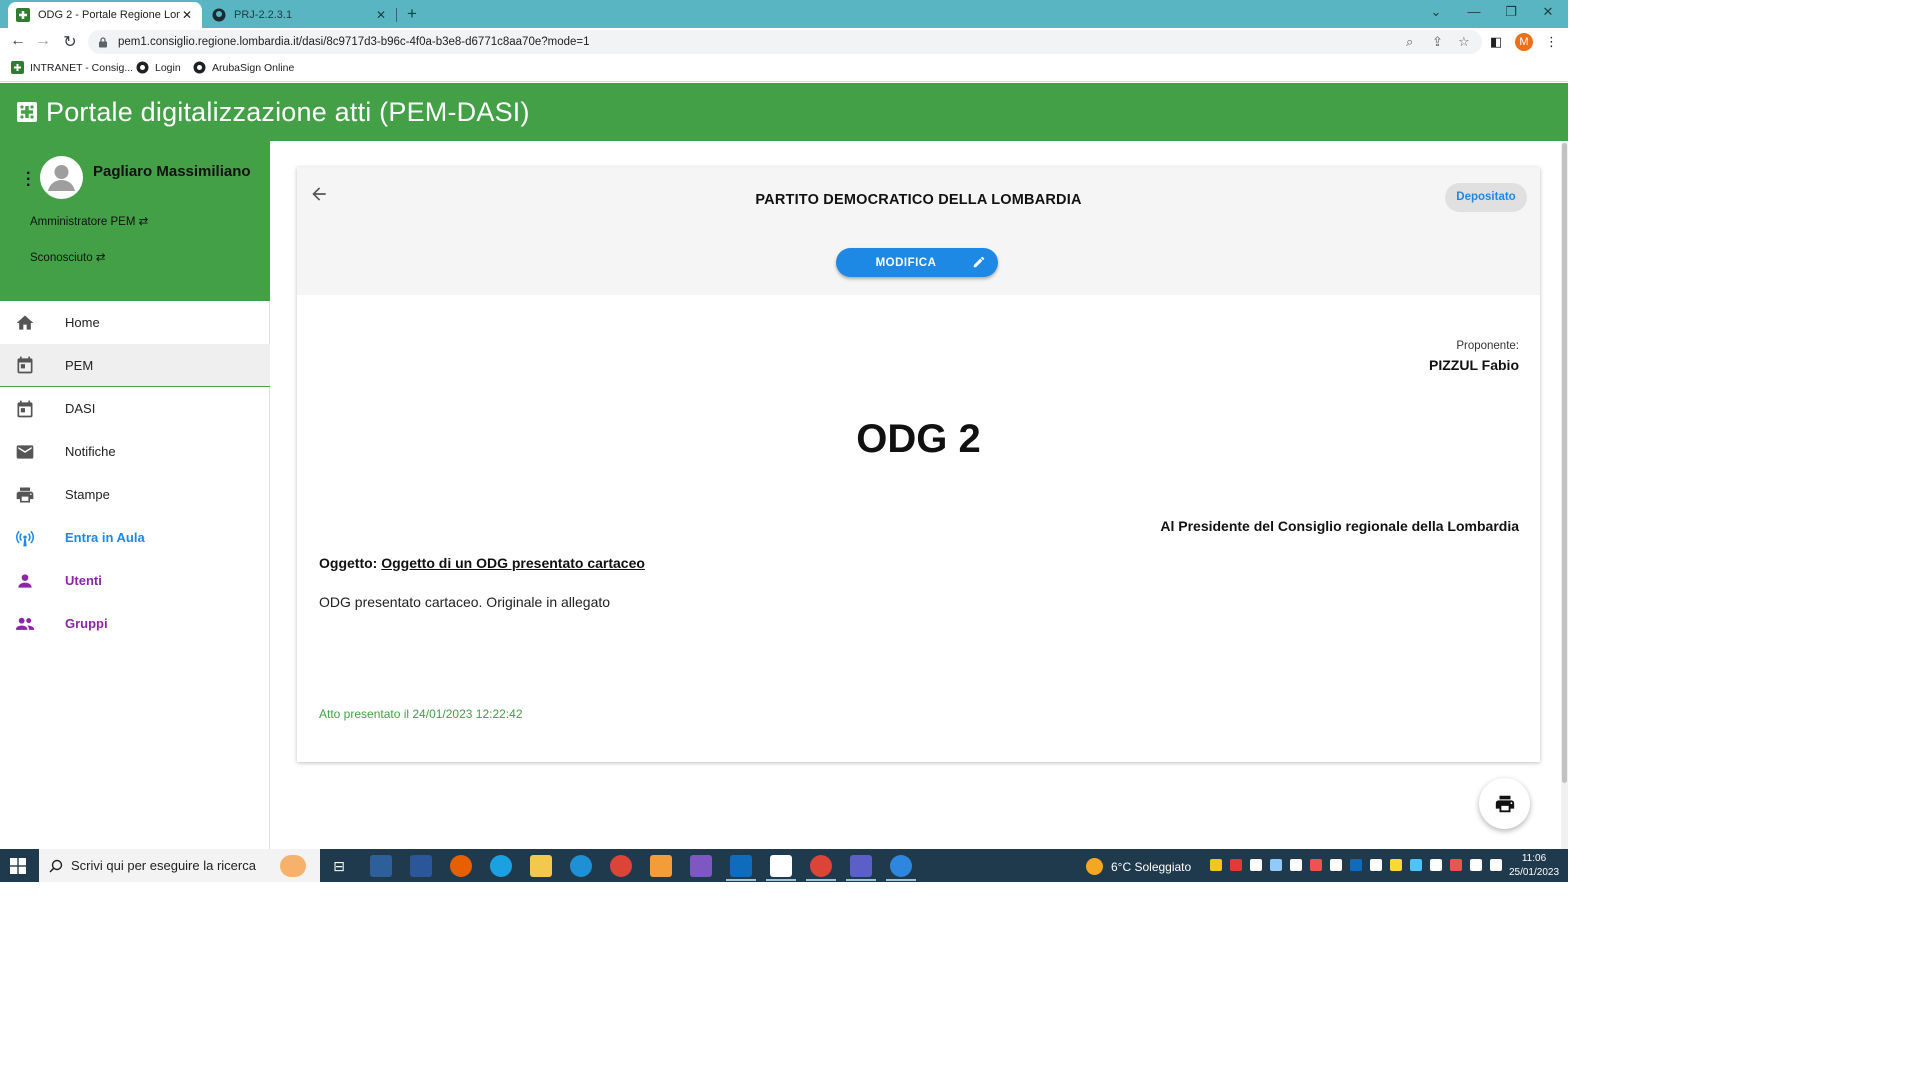 This screenshot has height=1080, width=1920. Describe the element at coordinates (741, 866) in the screenshot. I see `outlook-icon` at that location.